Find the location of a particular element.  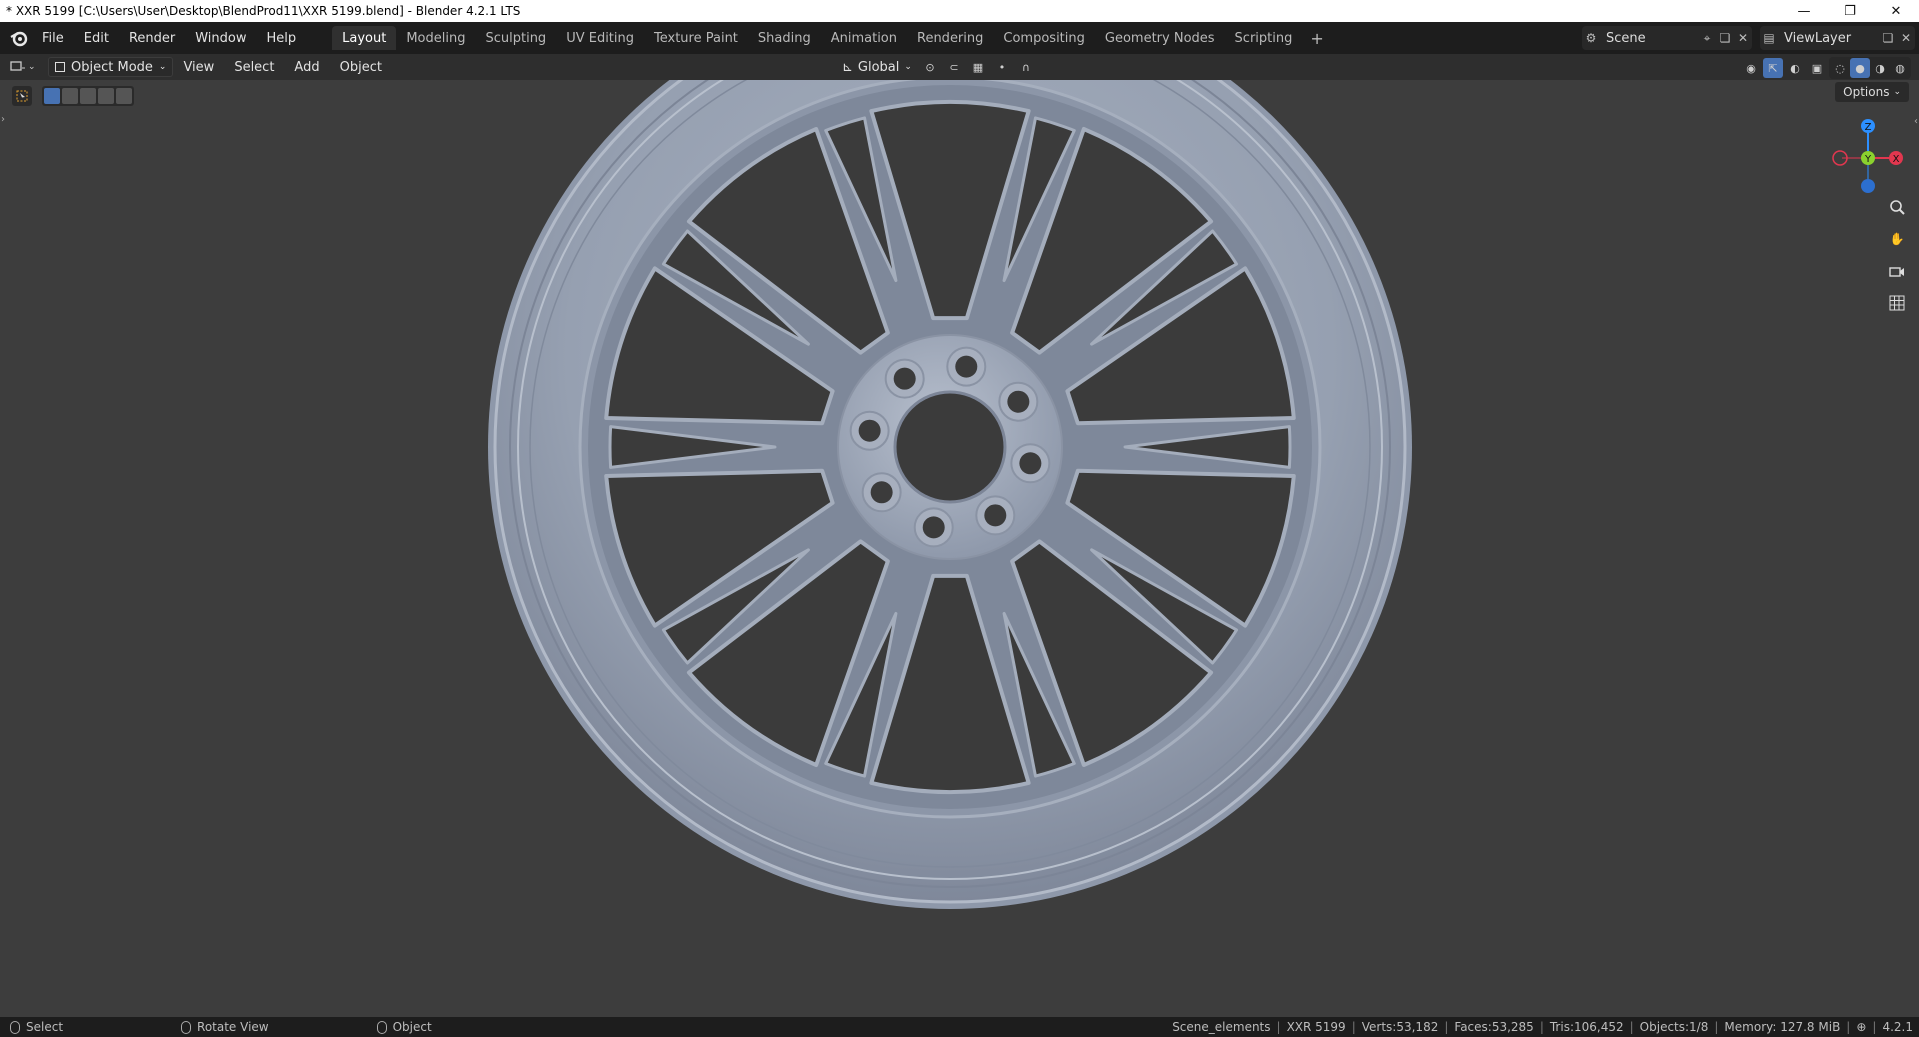

restore-button: ❐ is located at coordinates (1850, 11).